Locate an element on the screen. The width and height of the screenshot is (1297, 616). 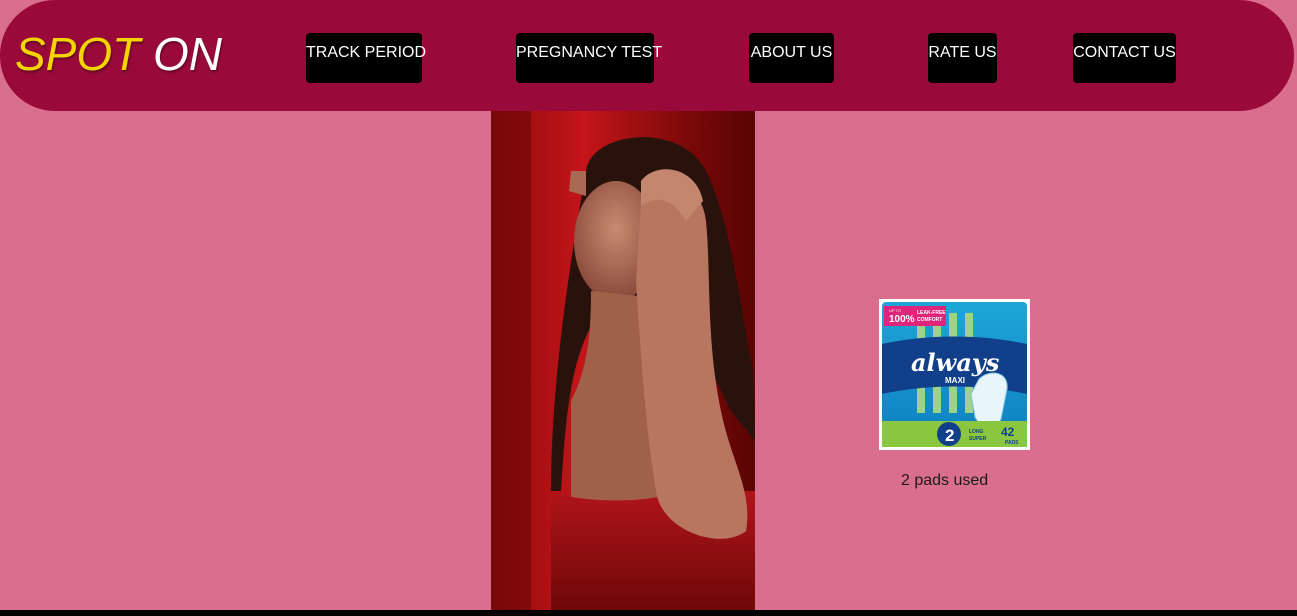
nav-about-us-button: ABOUT US is located at coordinates (791, 58).